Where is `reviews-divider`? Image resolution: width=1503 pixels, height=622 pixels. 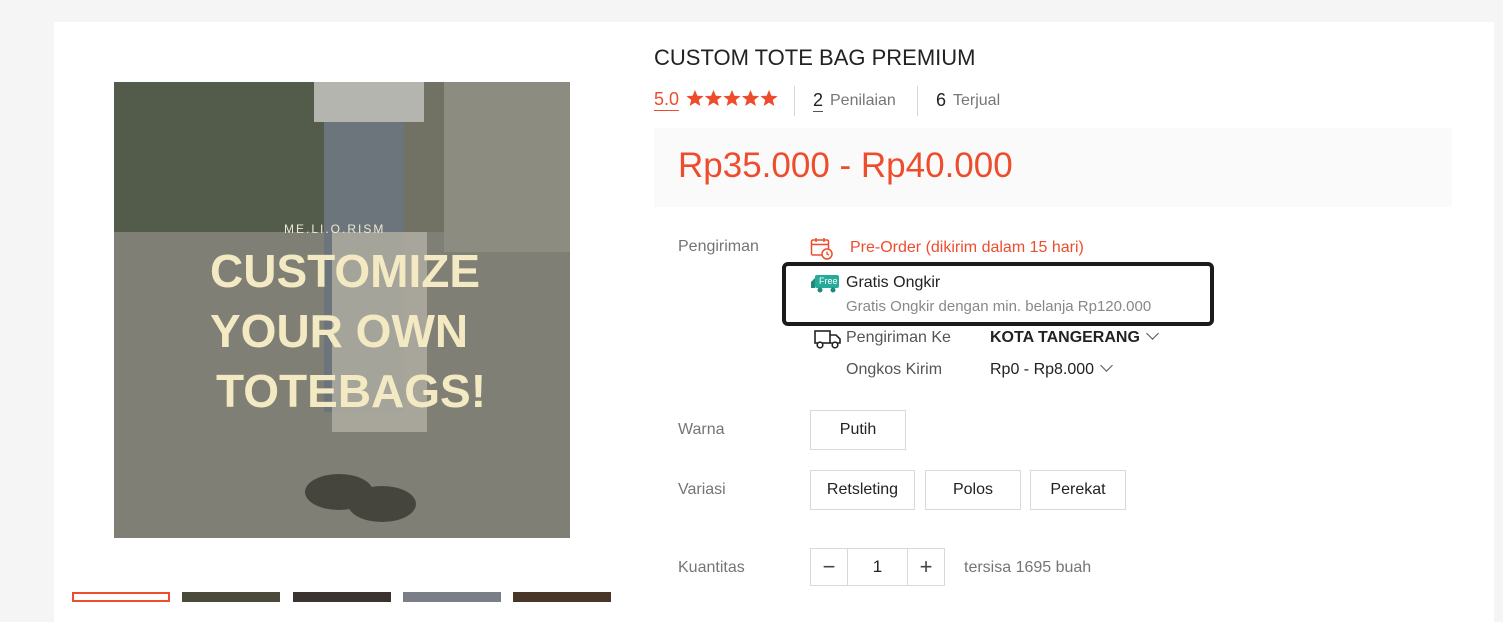
reviews-divider is located at coordinates (917, 101).